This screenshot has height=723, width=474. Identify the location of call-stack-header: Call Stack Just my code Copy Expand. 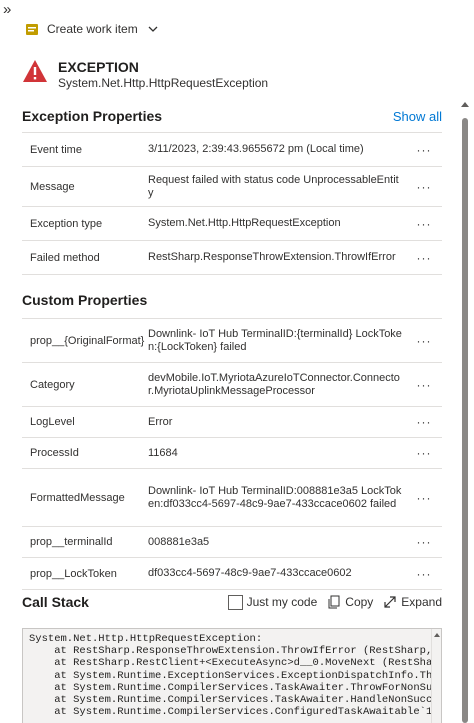
(232, 602).